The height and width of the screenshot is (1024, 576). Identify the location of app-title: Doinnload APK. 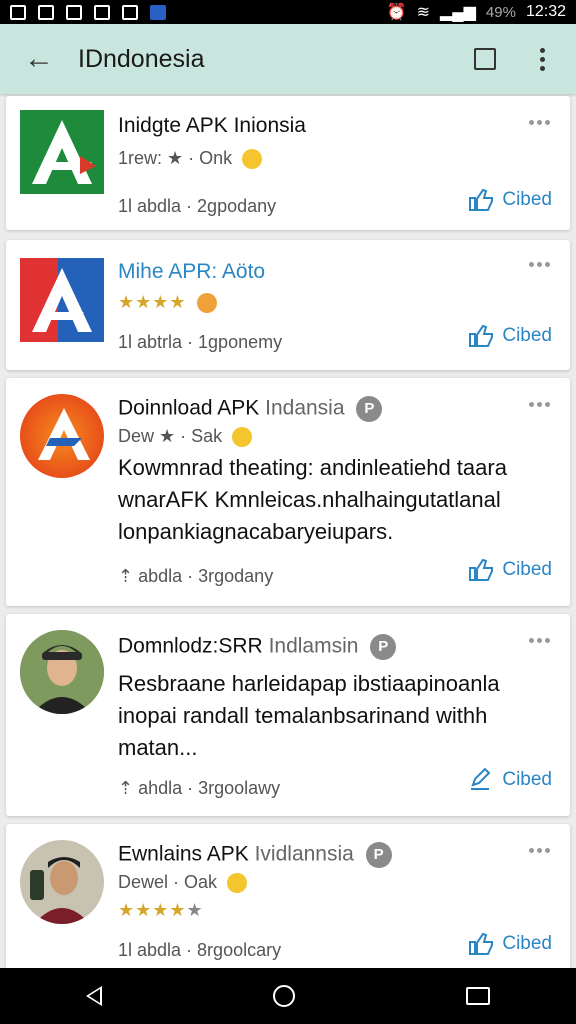
(189, 408).